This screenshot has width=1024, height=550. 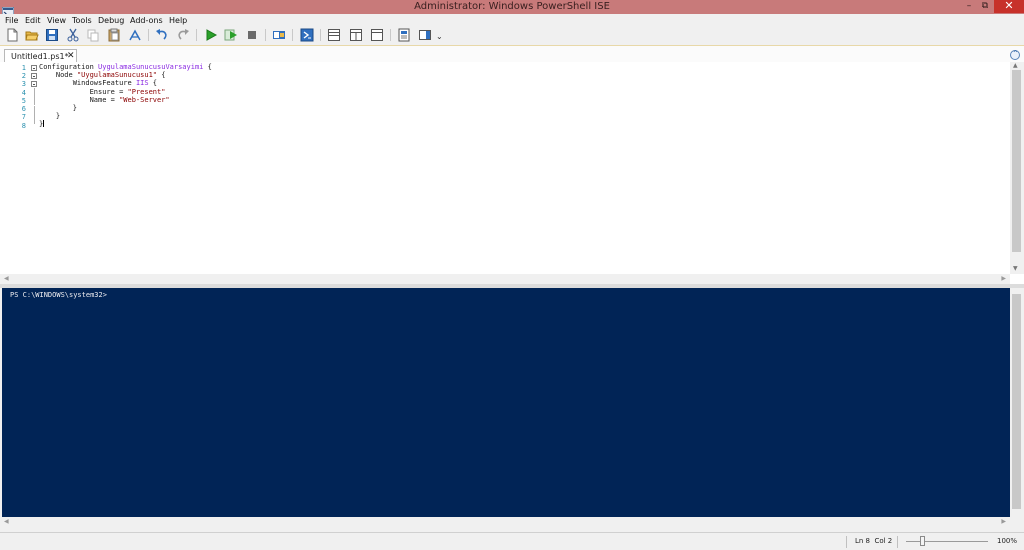 I want to click on cut-icon, so click(x=73, y=35).